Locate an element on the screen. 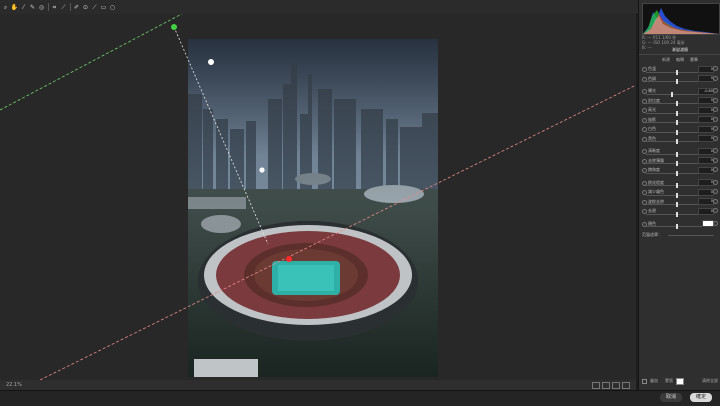 This screenshot has height=406, width=720. canvas-status-bar: 22.1% is located at coordinates (318, 385).